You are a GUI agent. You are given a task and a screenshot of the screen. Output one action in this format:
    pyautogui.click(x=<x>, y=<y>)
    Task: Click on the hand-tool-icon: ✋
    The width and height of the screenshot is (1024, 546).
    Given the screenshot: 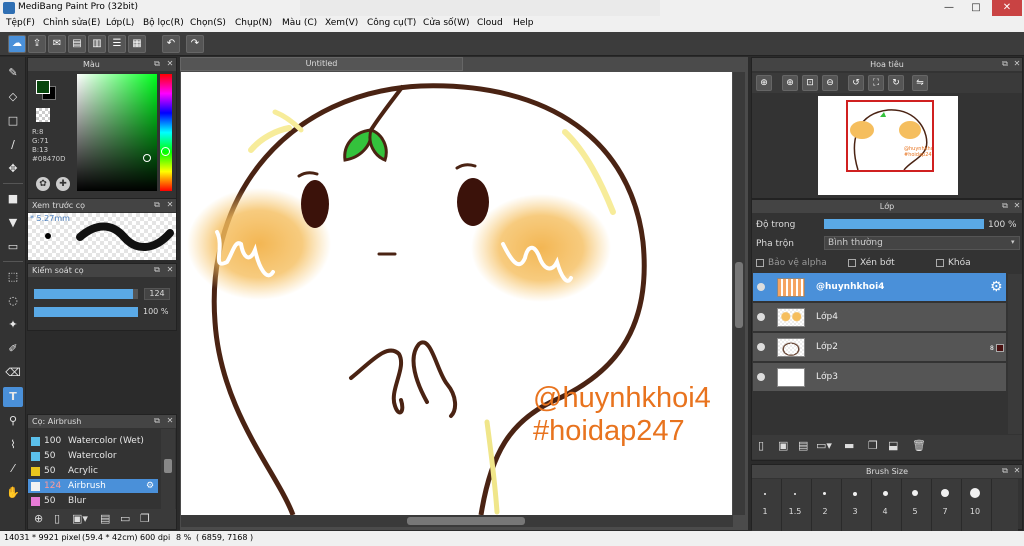 What is the action you would take?
    pyautogui.click(x=13, y=493)
    